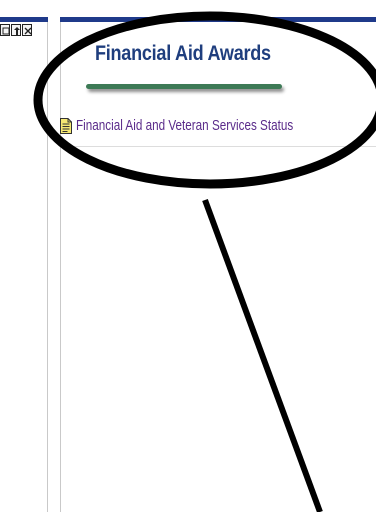 Image resolution: width=376 pixels, height=512 pixels. I want to click on pagelet-left-border, so click(60, 267).